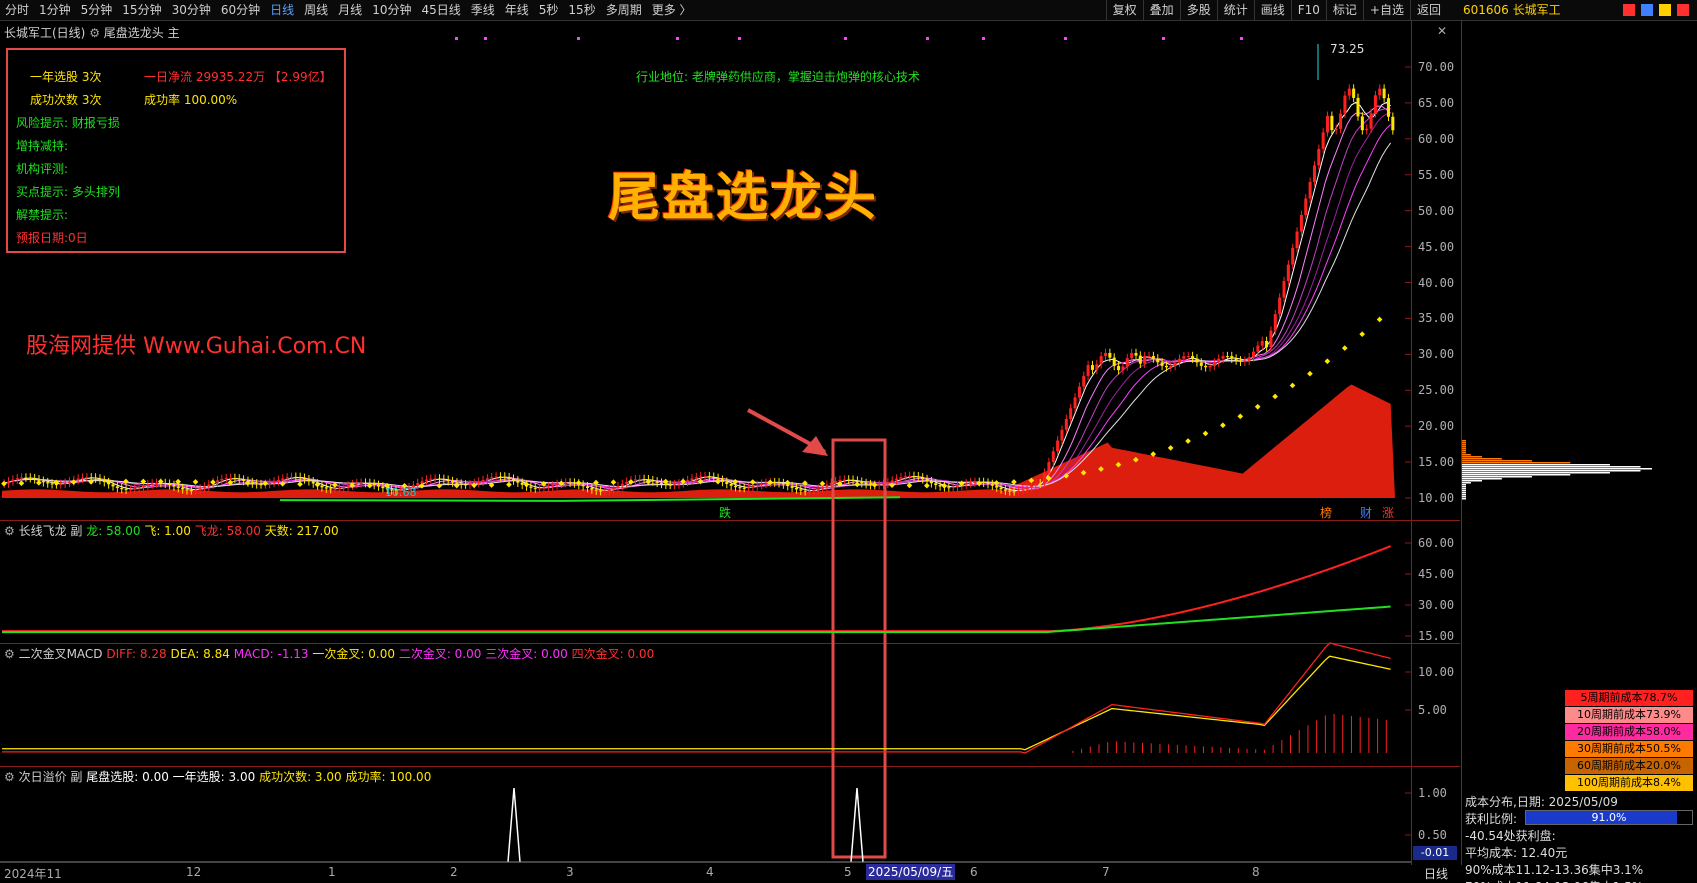 The height and width of the screenshot is (883, 1697). What do you see at coordinates (581, 10) in the screenshot?
I see `period-tab: 15秒` at bounding box center [581, 10].